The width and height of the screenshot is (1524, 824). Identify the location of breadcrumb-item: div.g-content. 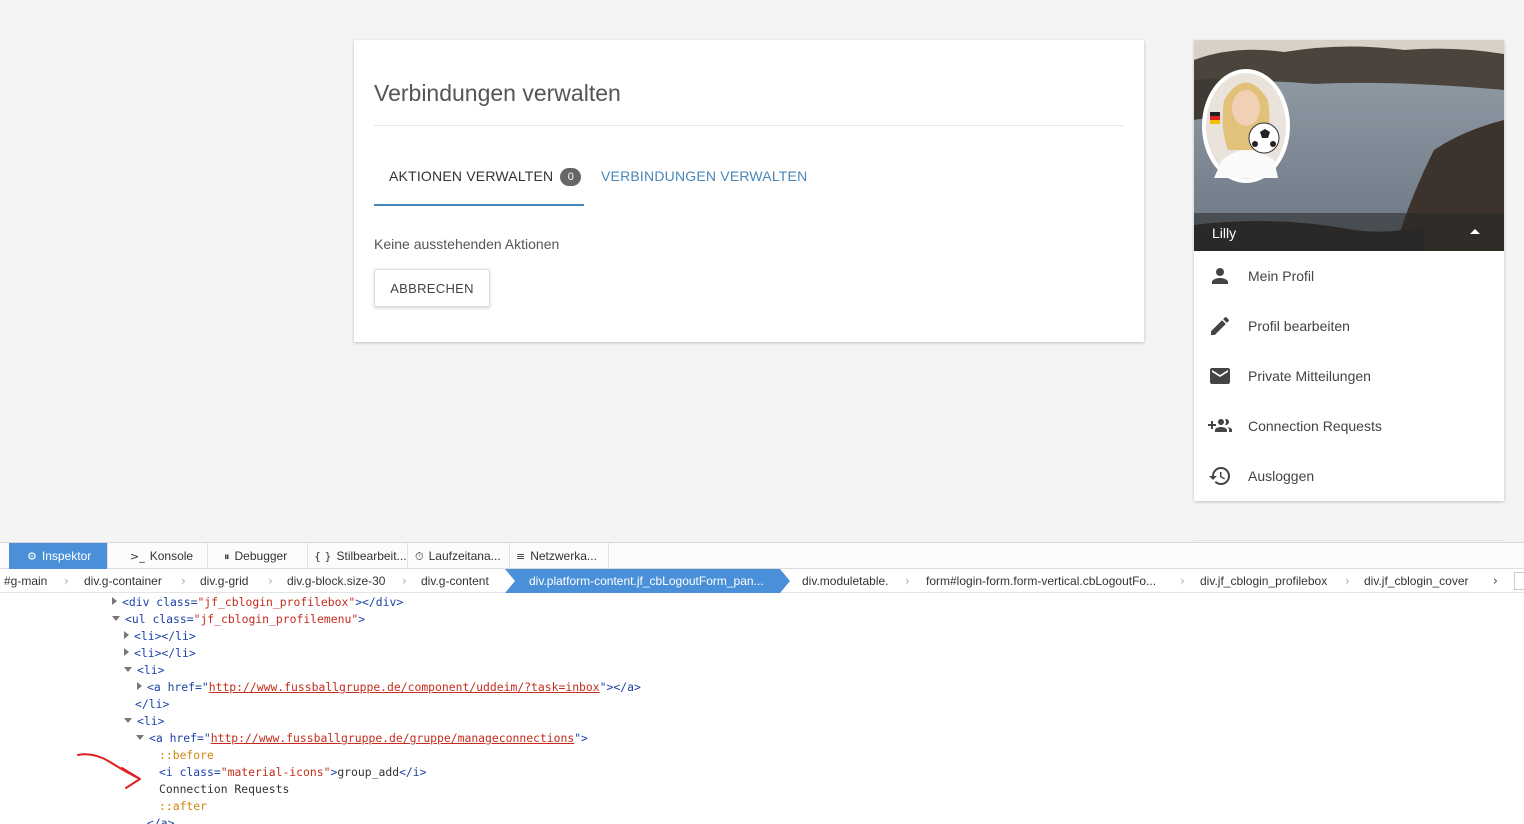
(455, 581).